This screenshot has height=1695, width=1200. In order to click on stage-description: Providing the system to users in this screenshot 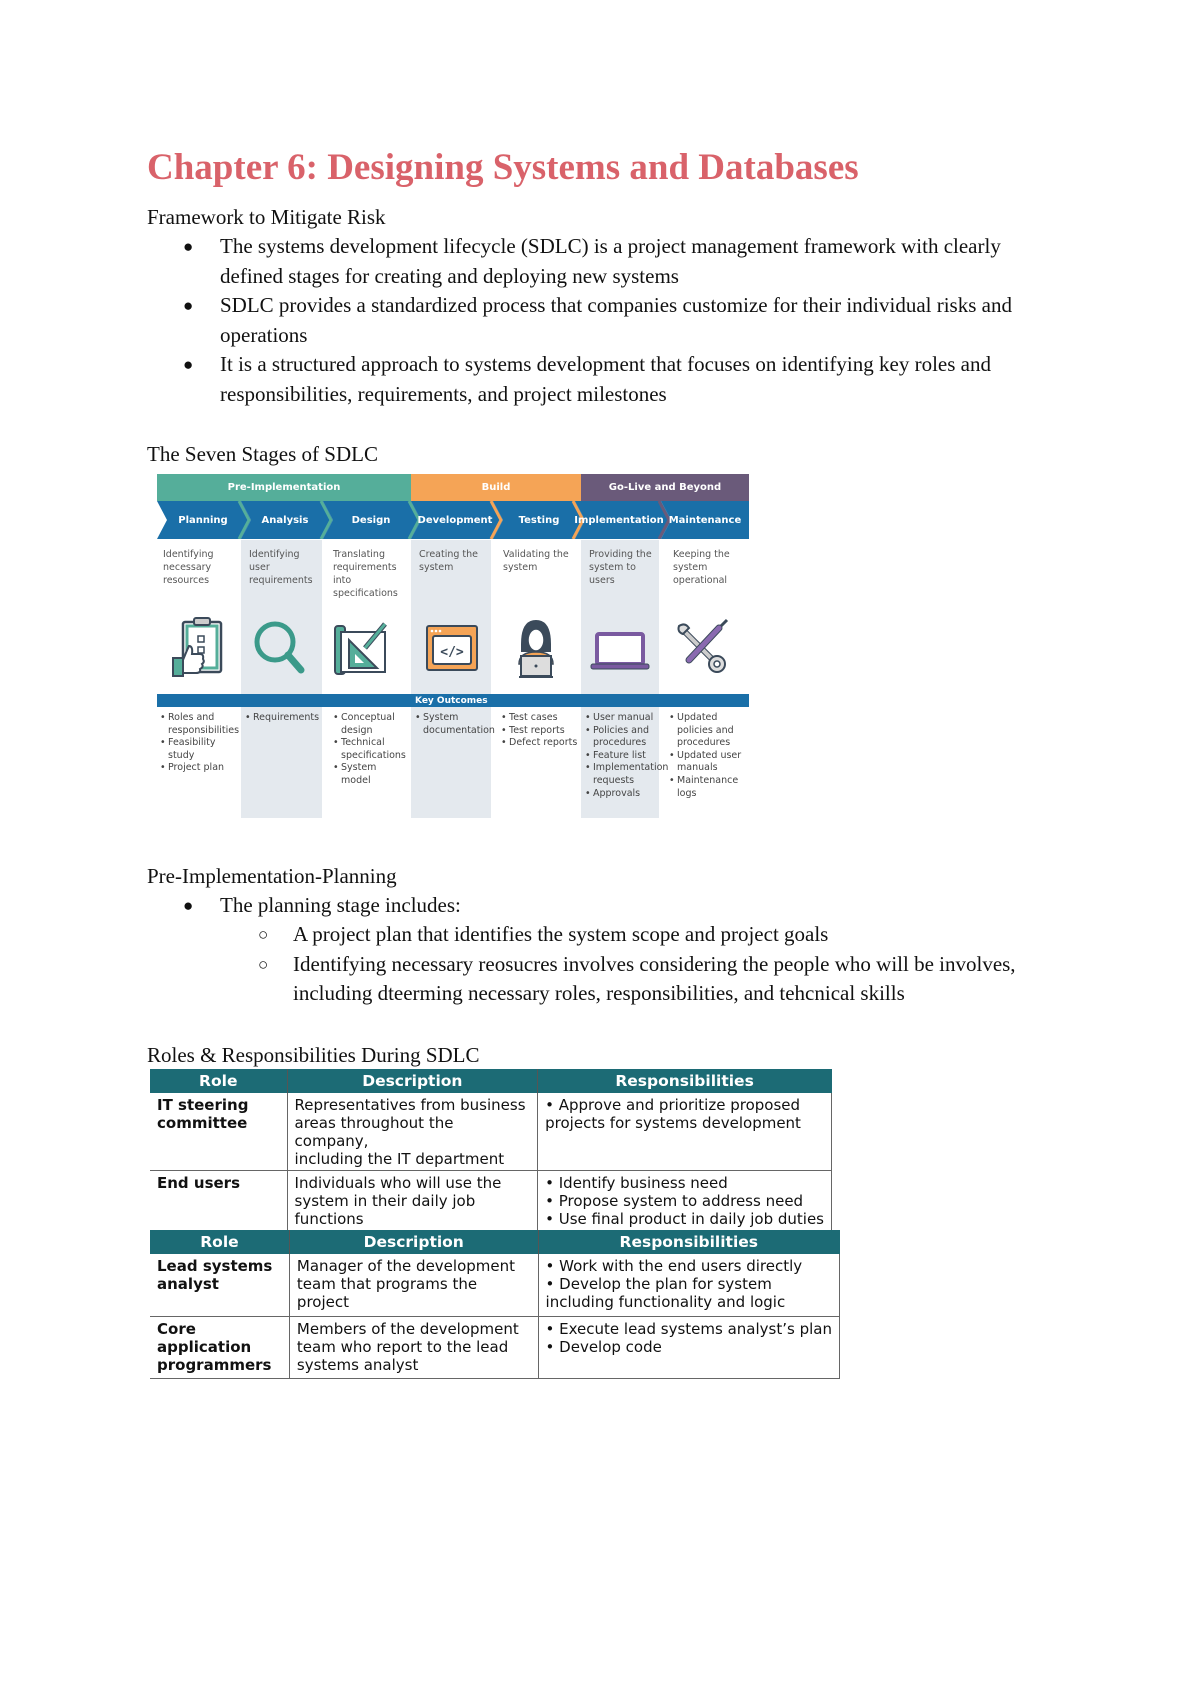, I will do `click(620, 567)`.